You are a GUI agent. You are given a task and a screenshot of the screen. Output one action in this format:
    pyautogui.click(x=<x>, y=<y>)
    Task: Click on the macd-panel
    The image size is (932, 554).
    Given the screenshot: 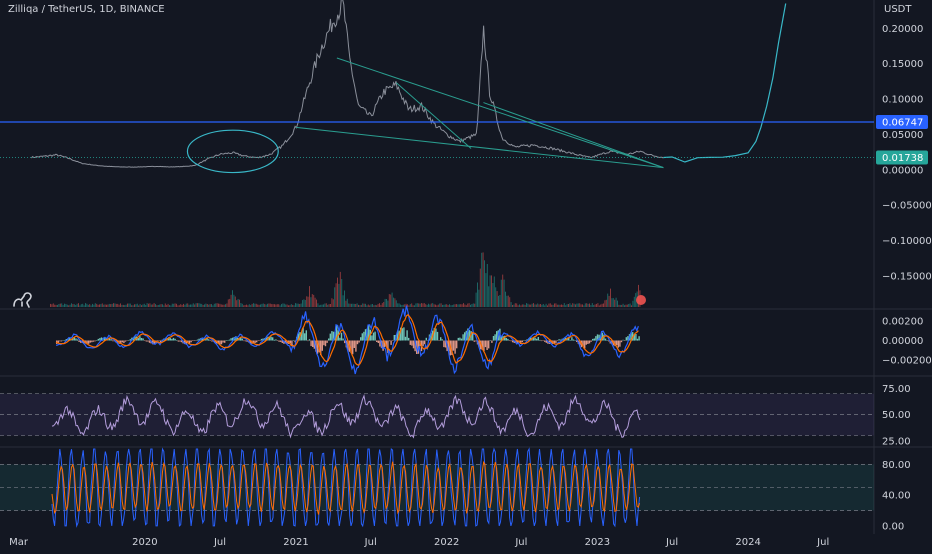 What is the action you would take?
    pyautogui.click(x=347, y=340)
    